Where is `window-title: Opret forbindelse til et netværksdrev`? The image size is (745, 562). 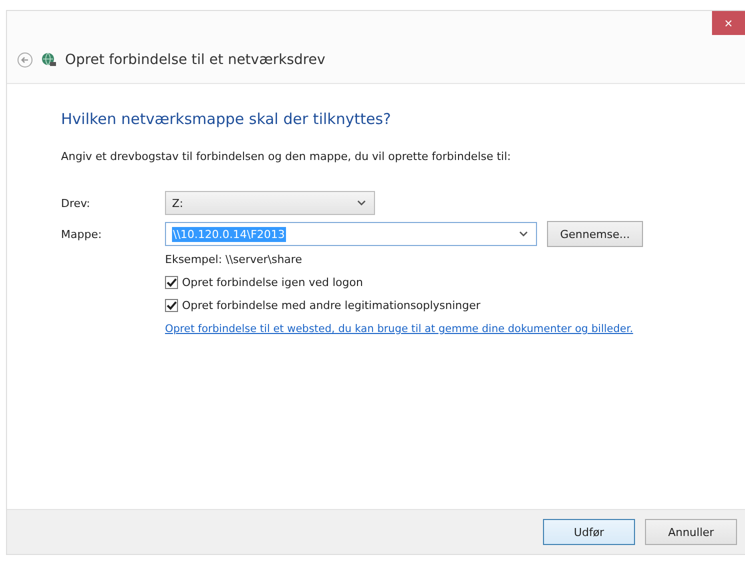 window-title: Opret forbindelse til et netværksdrev is located at coordinates (195, 60).